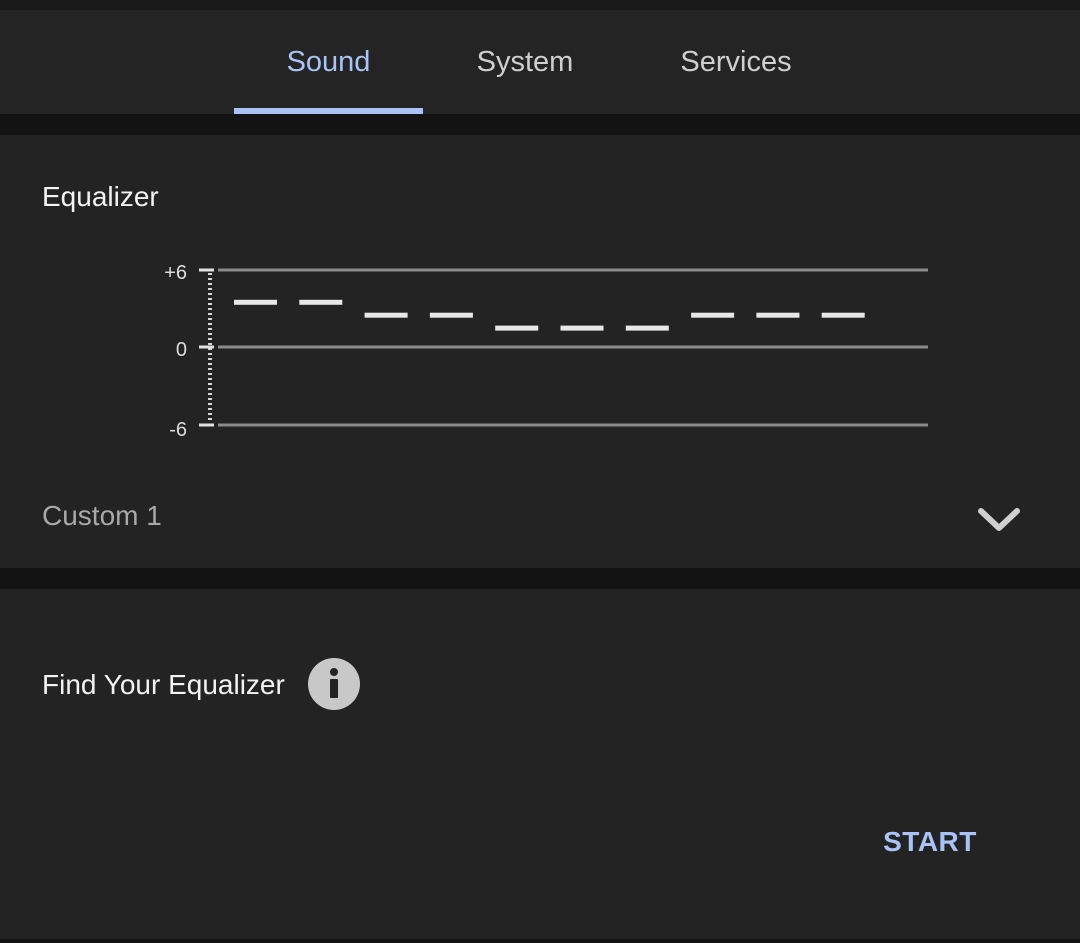 The image size is (1080, 943). I want to click on band-markers, so click(549, 315).